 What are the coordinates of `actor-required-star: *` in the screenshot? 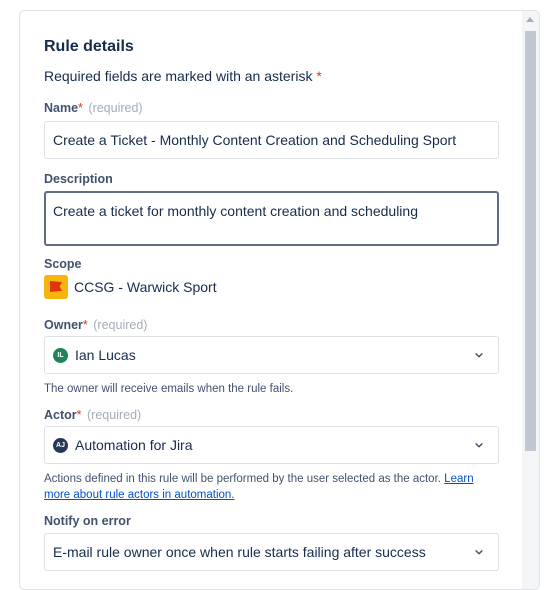 It's located at (79, 415).